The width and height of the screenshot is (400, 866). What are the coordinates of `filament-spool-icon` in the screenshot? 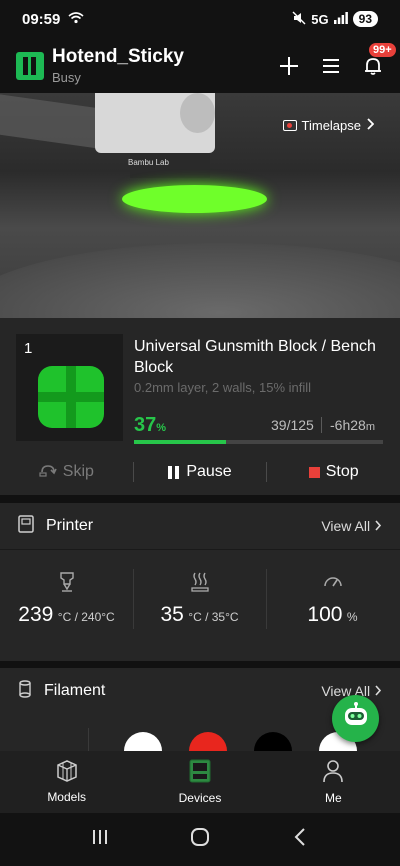 It's located at (25, 691).